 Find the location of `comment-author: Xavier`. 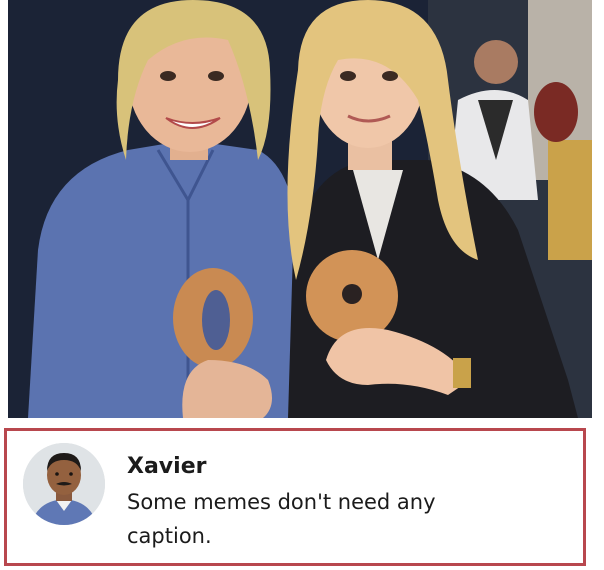

comment-author: Xavier is located at coordinates (345, 467).